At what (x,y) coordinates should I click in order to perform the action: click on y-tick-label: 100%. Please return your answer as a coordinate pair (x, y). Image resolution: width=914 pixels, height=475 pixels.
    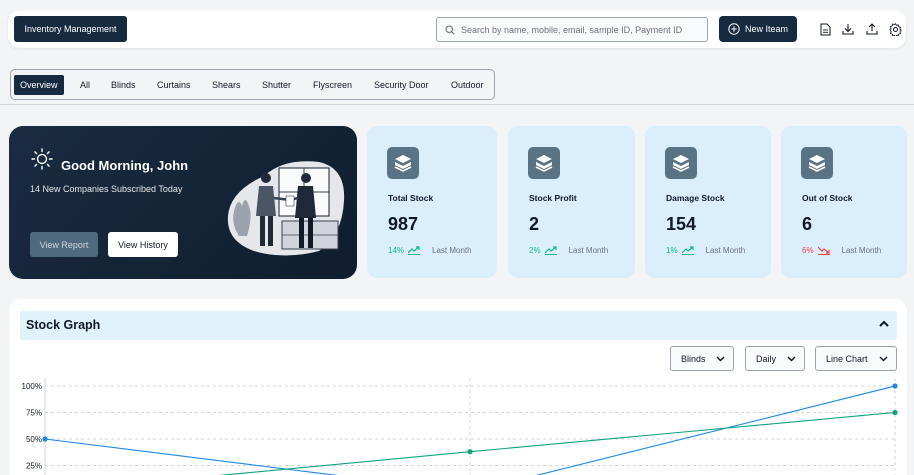
    Looking at the image, I should click on (32, 386).